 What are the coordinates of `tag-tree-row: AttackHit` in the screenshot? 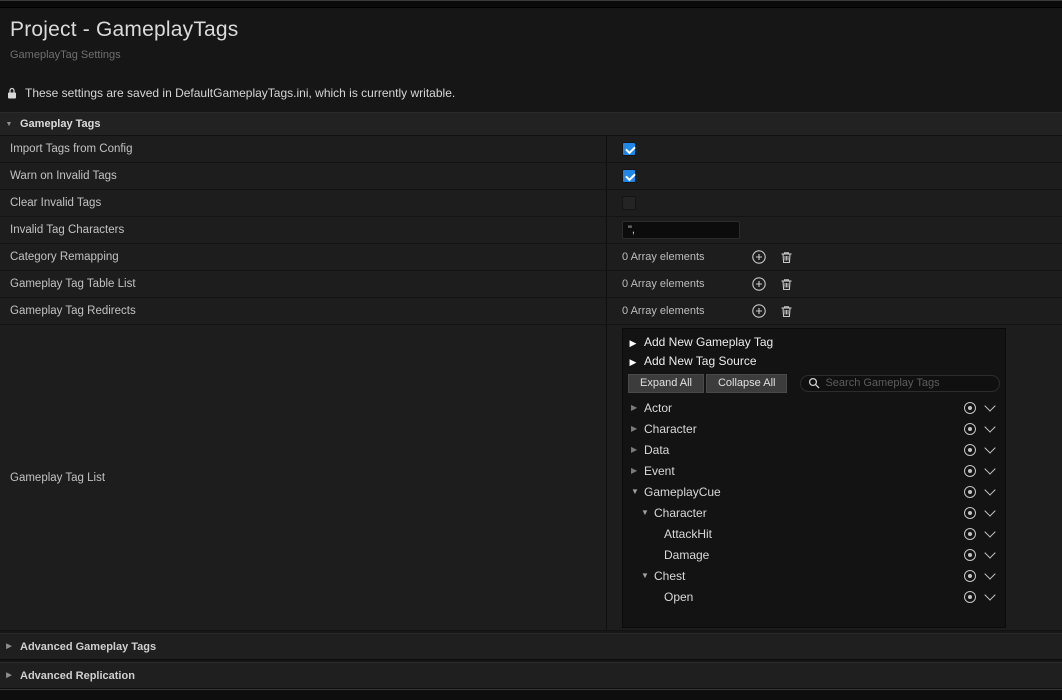 It's located at (814, 533).